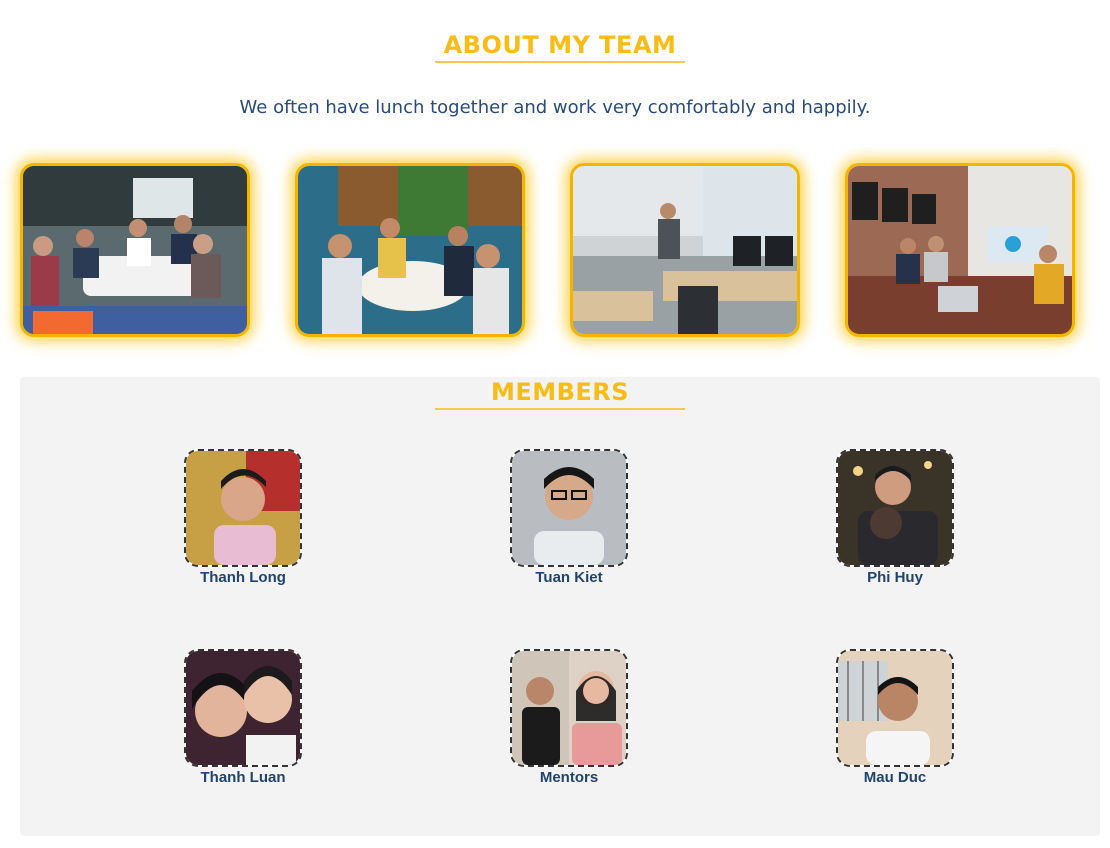 The image size is (1110, 848). I want to click on member-name: Phi Huy, so click(895, 577).